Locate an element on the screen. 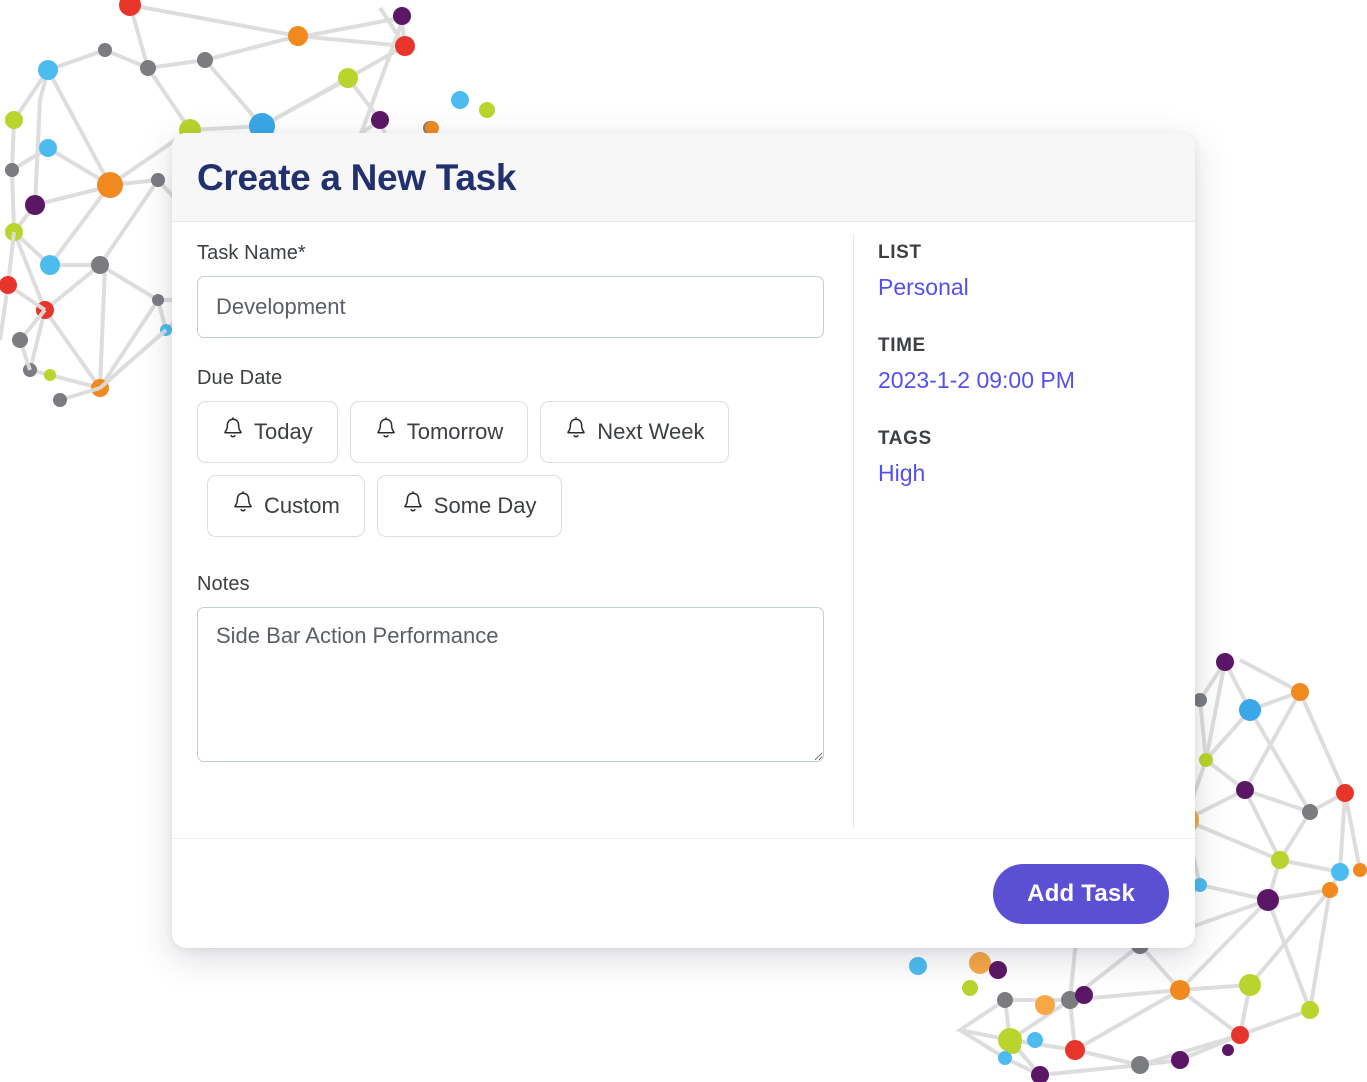 The height and width of the screenshot is (1082, 1367). time-value: 2023-1-2 09:00 PM is located at coordinates (1036, 380).